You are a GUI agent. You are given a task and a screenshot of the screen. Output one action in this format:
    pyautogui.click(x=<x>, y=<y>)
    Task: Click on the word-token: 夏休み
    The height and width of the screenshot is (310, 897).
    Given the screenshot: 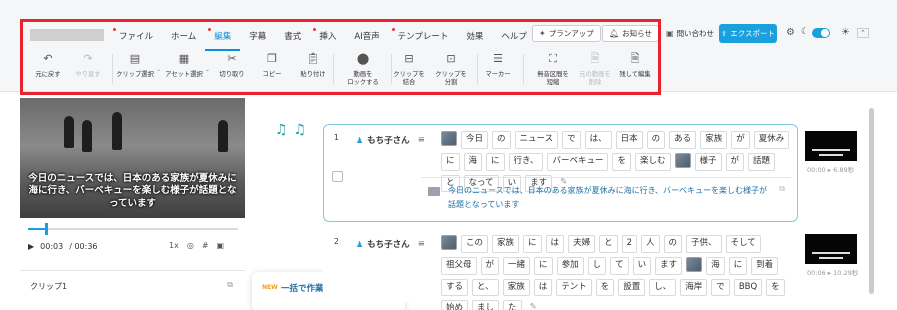 What is the action you would take?
    pyautogui.click(x=771, y=140)
    